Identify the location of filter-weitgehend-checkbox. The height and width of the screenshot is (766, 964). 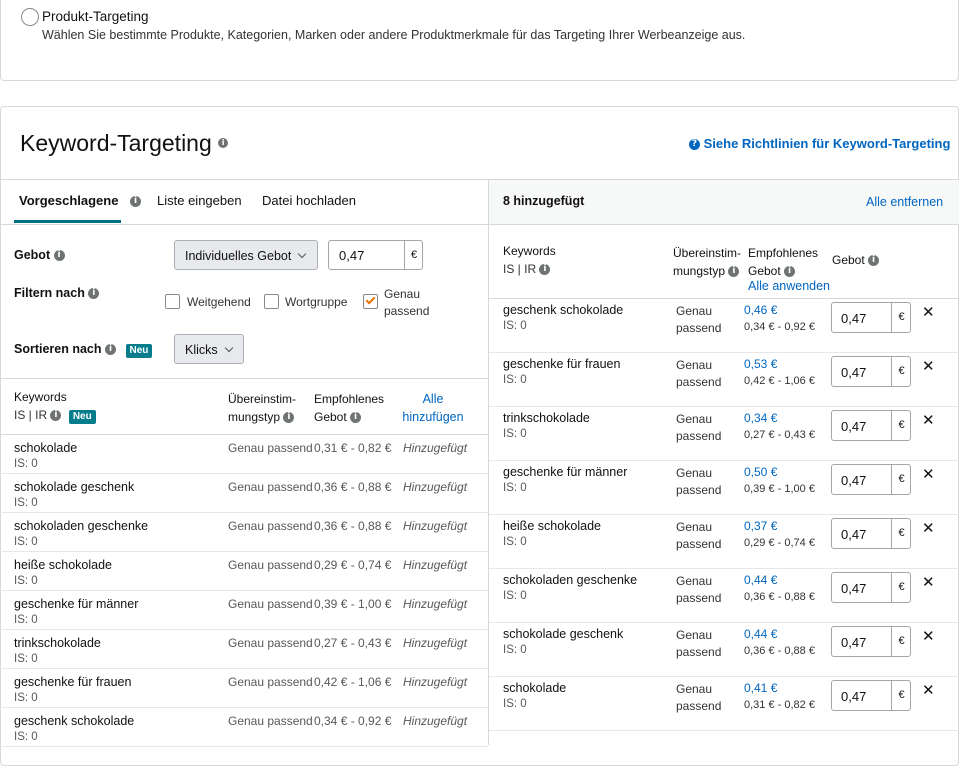
(172, 301).